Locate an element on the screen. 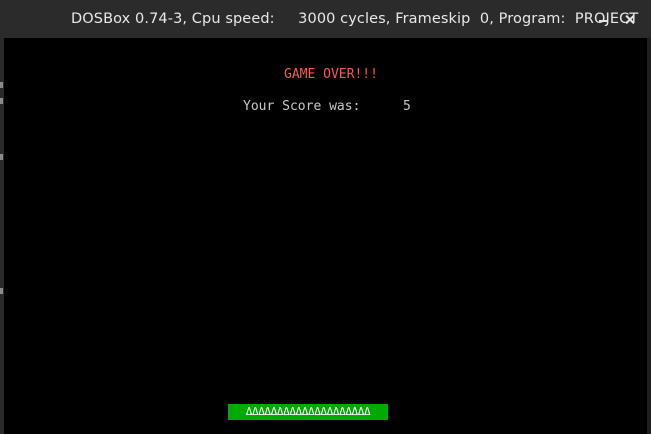 The height and width of the screenshot is (434, 651). close-icon is located at coordinates (630, 19).